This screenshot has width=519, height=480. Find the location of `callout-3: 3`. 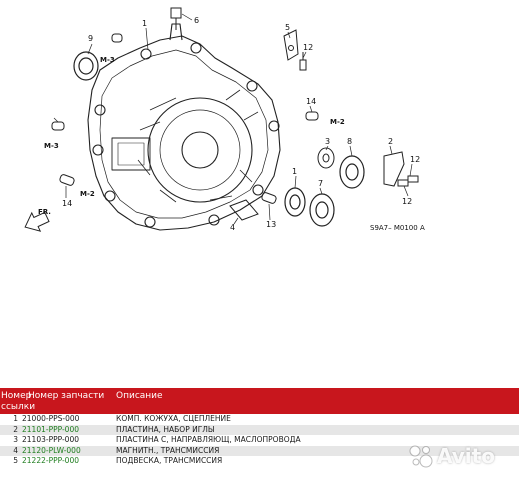

callout-3: 3 is located at coordinates (327, 141).